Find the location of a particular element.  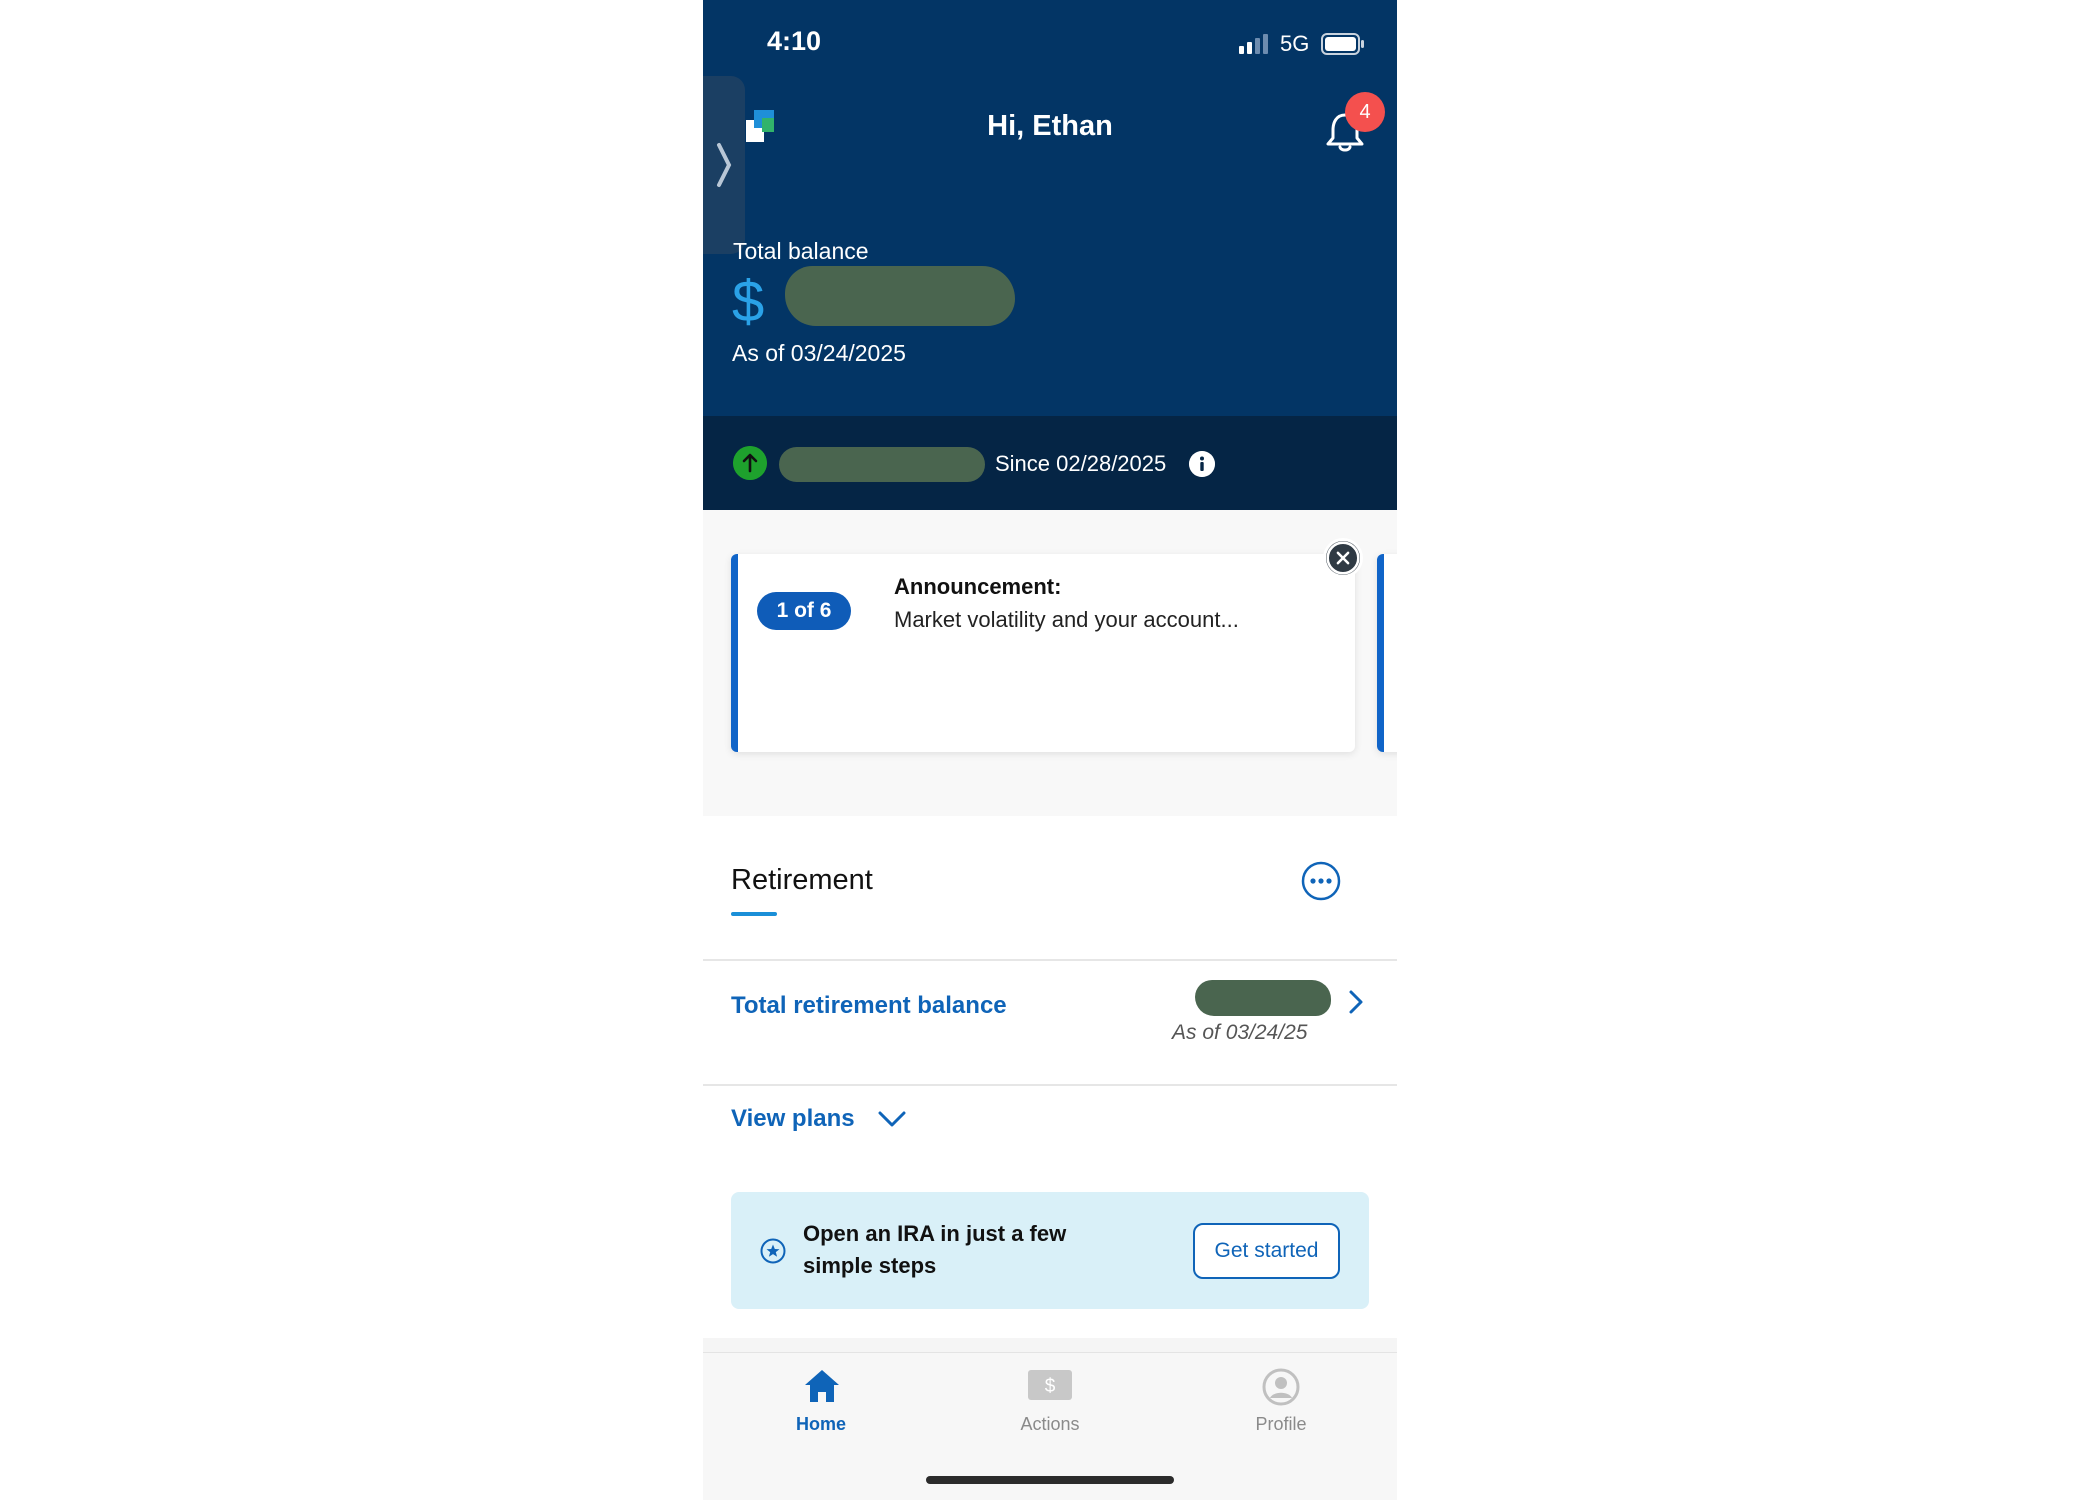

home-icon is located at coordinates (822, 1386).